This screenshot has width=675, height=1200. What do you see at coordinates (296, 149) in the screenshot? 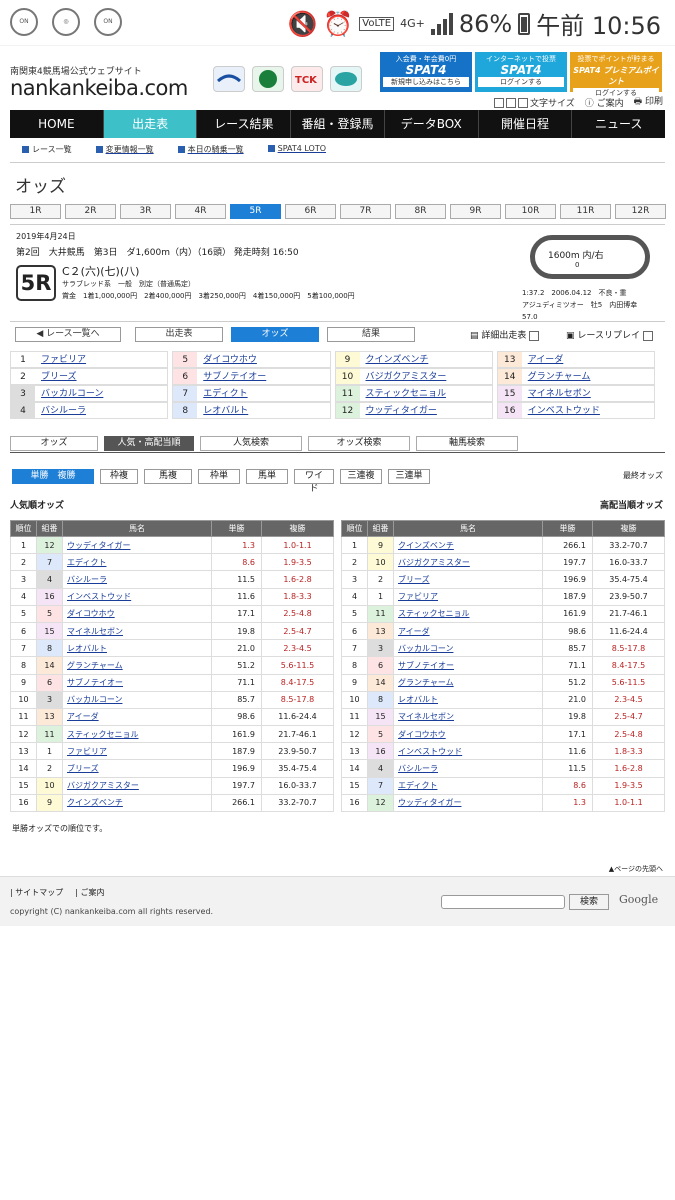
I see `subnav-loto: SPAT4 LOTO` at bounding box center [296, 149].